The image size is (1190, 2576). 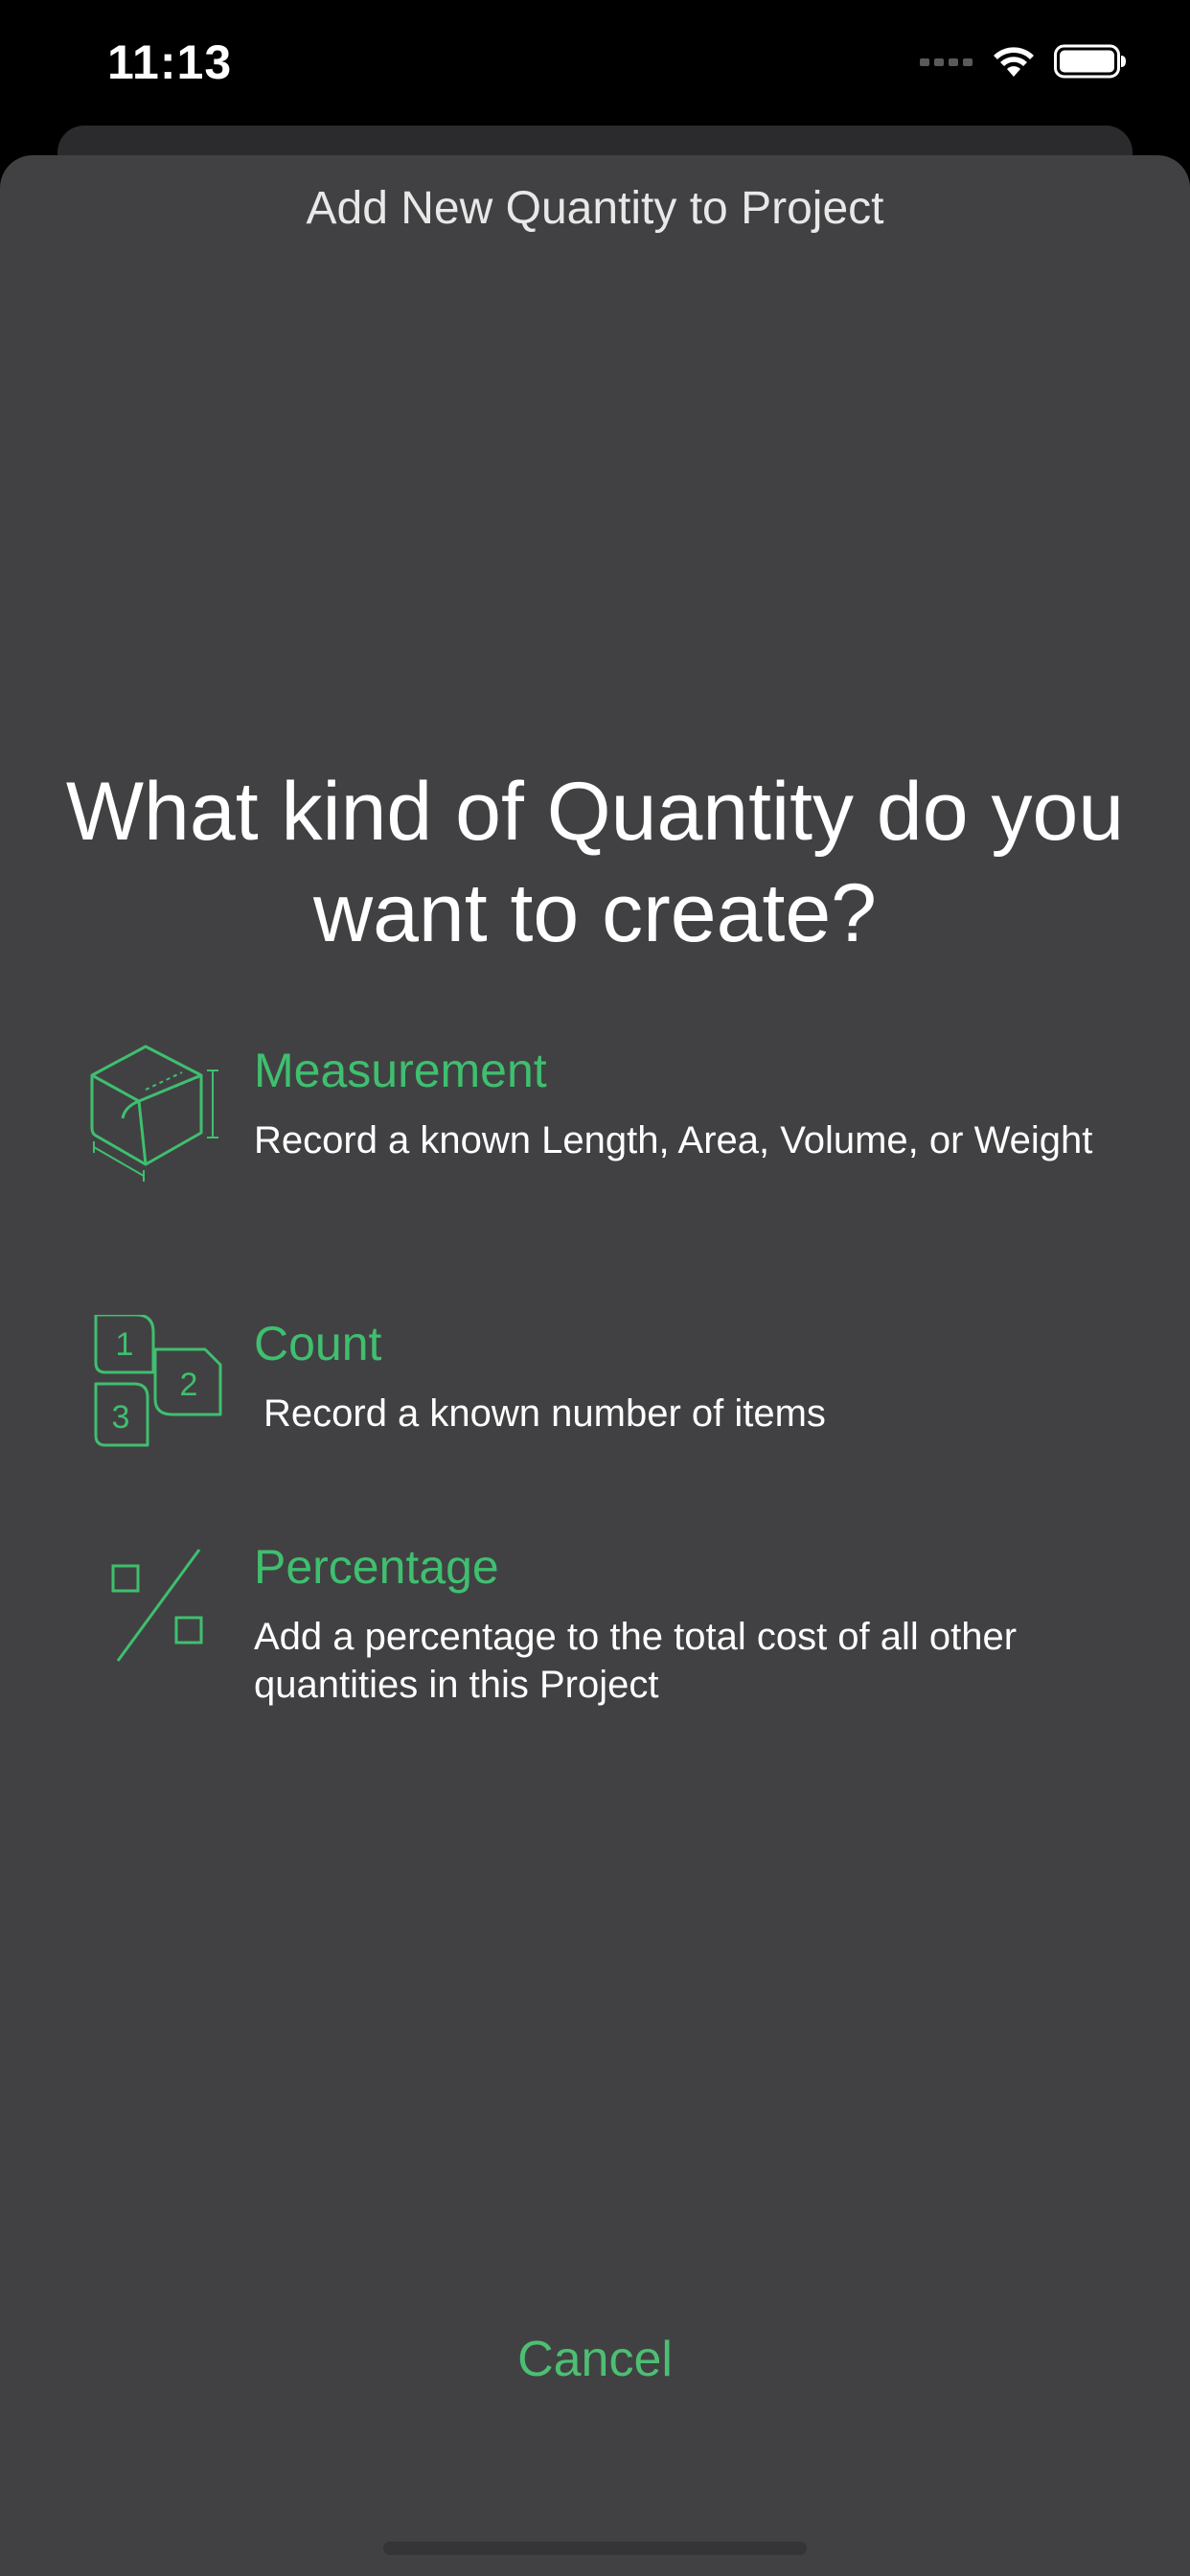 I want to click on option-count-text: Count Record a known number of items, so click(x=694, y=1376).